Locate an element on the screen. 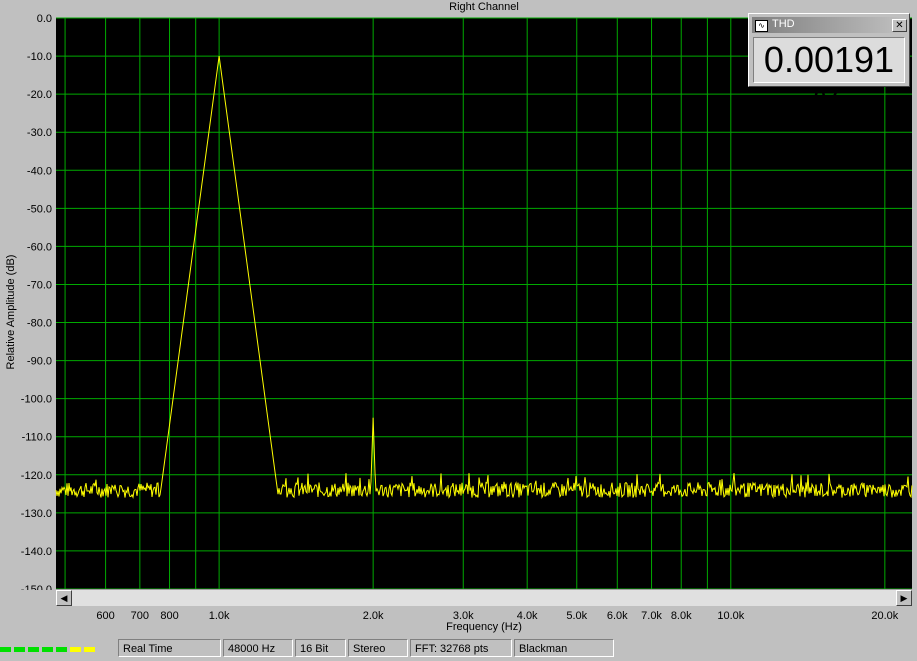 This screenshot has width=917, height=661. scroll-left-icon: ◀ is located at coordinates (64, 598).